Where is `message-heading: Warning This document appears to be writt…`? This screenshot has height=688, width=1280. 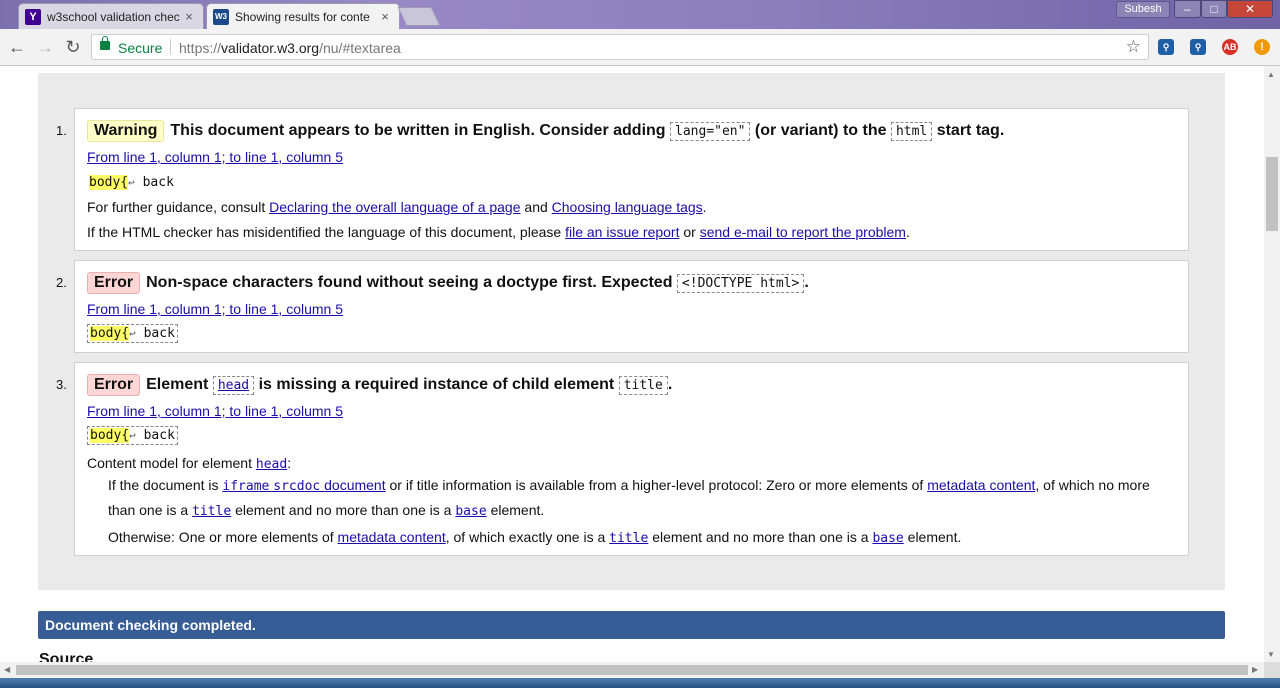 message-heading: Warning This document appears to be writt… is located at coordinates (545, 131).